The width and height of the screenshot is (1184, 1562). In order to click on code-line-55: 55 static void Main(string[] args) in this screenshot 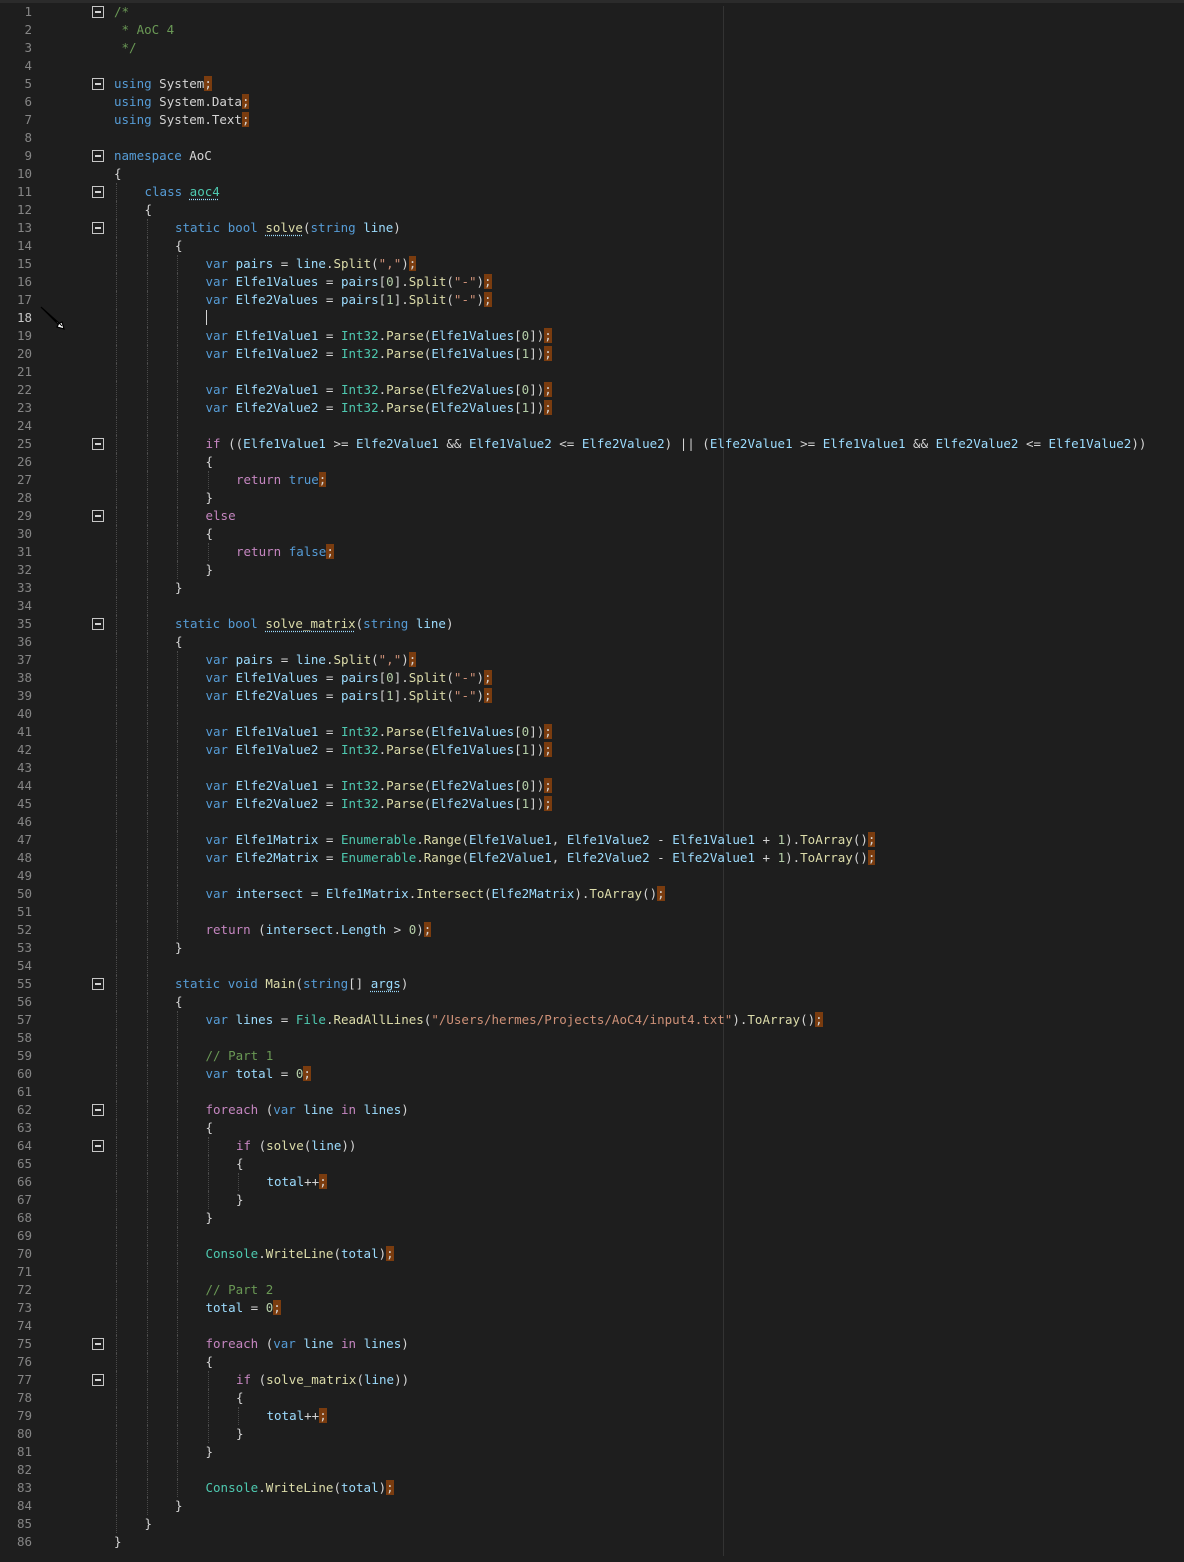, I will do `click(592, 984)`.